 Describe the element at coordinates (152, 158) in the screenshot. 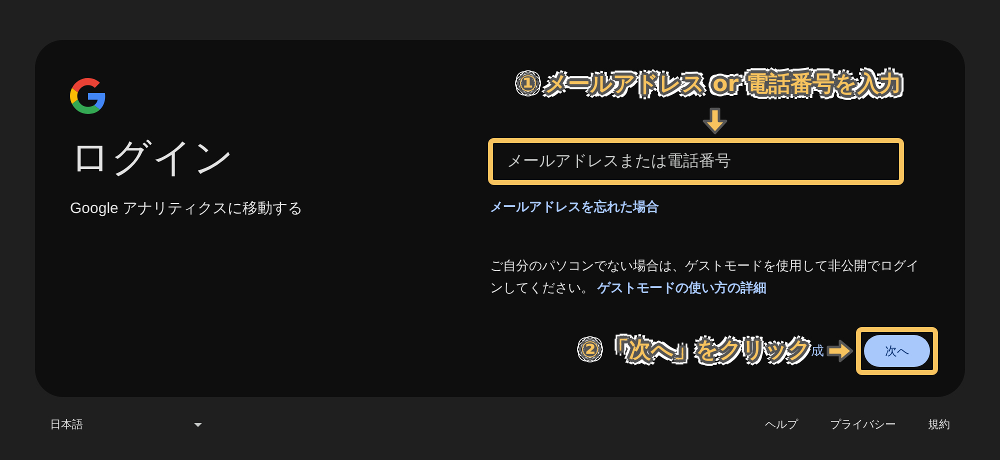

I see `page-title: ログイン` at that location.